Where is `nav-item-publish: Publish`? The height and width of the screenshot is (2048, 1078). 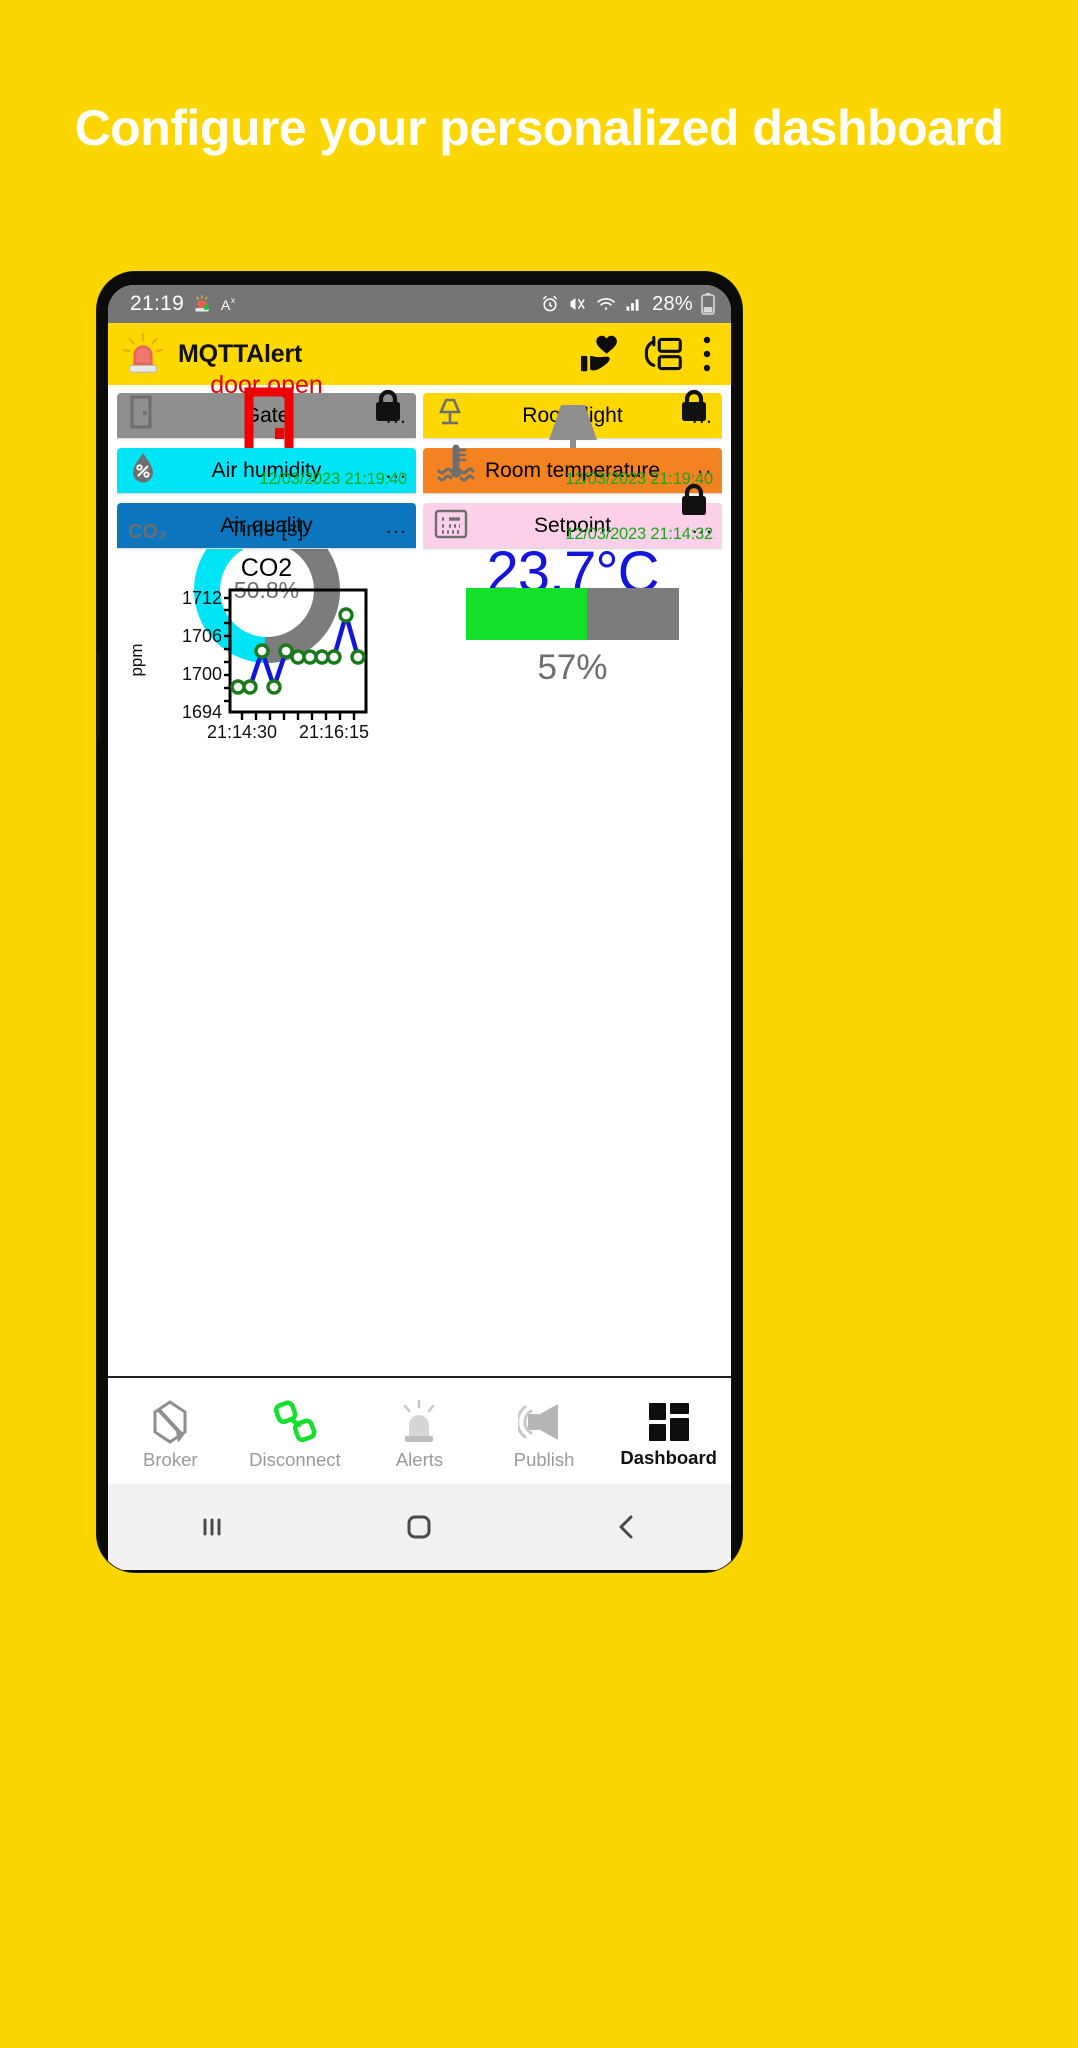
nav-item-publish: Publish is located at coordinates (544, 1431).